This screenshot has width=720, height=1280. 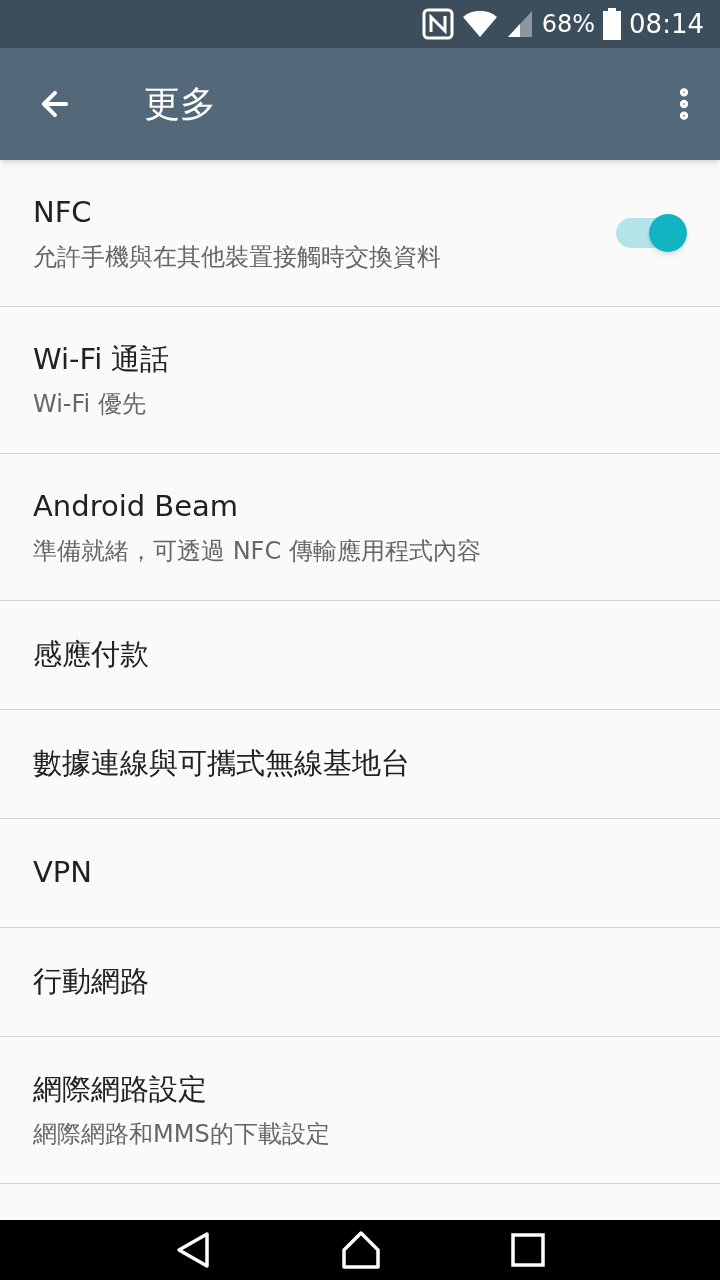 What do you see at coordinates (479, 24) in the screenshot?
I see `wifi-icon` at bounding box center [479, 24].